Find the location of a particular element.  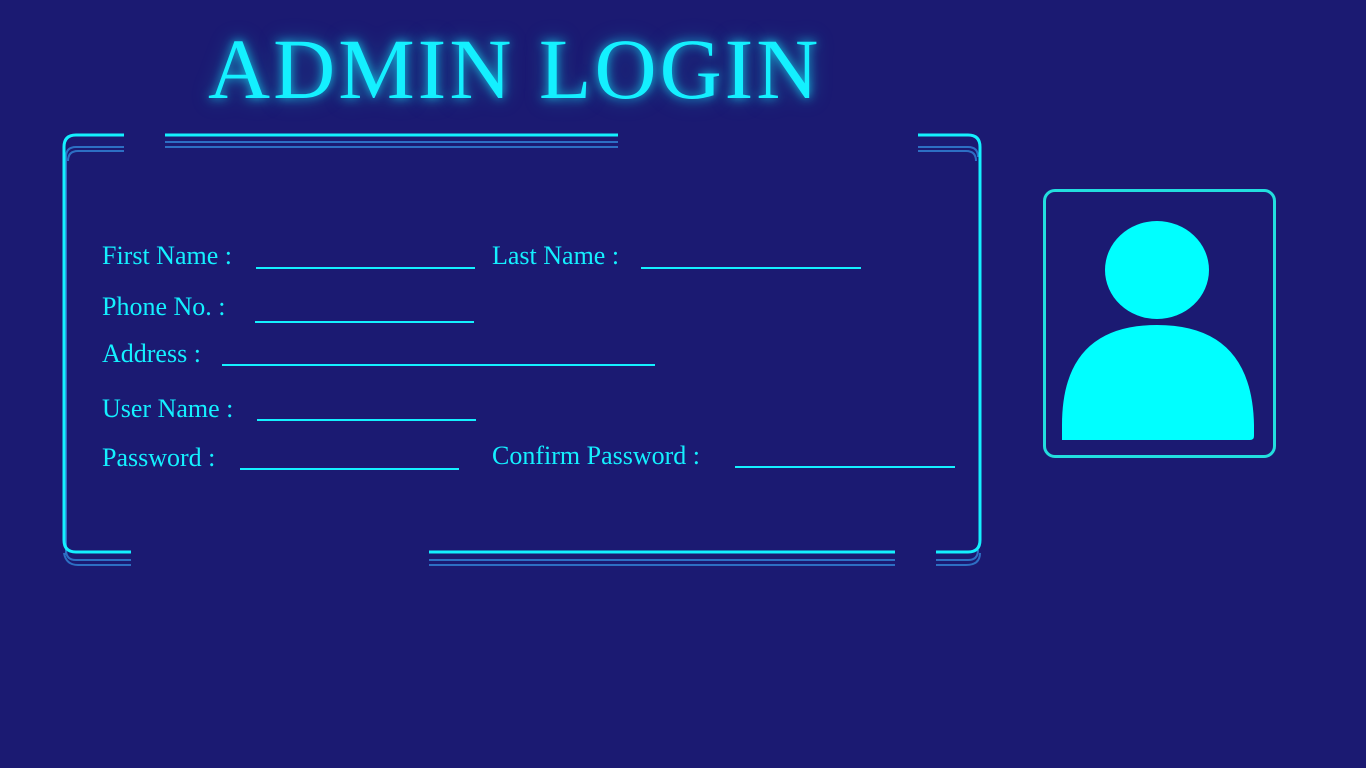

user-silhouette-icon is located at coordinates (1158, 330).